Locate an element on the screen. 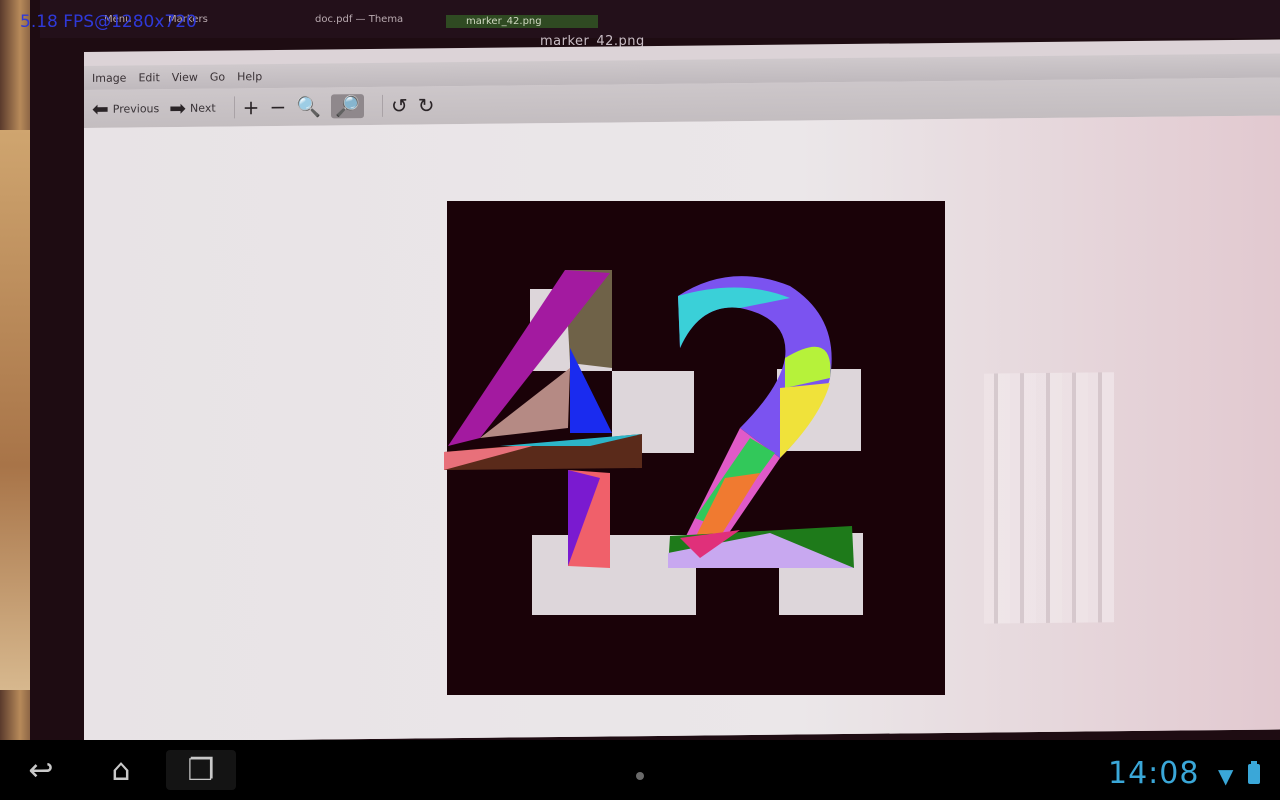  zoom-normal-button: 🔍 is located at coordinates (309, 106).